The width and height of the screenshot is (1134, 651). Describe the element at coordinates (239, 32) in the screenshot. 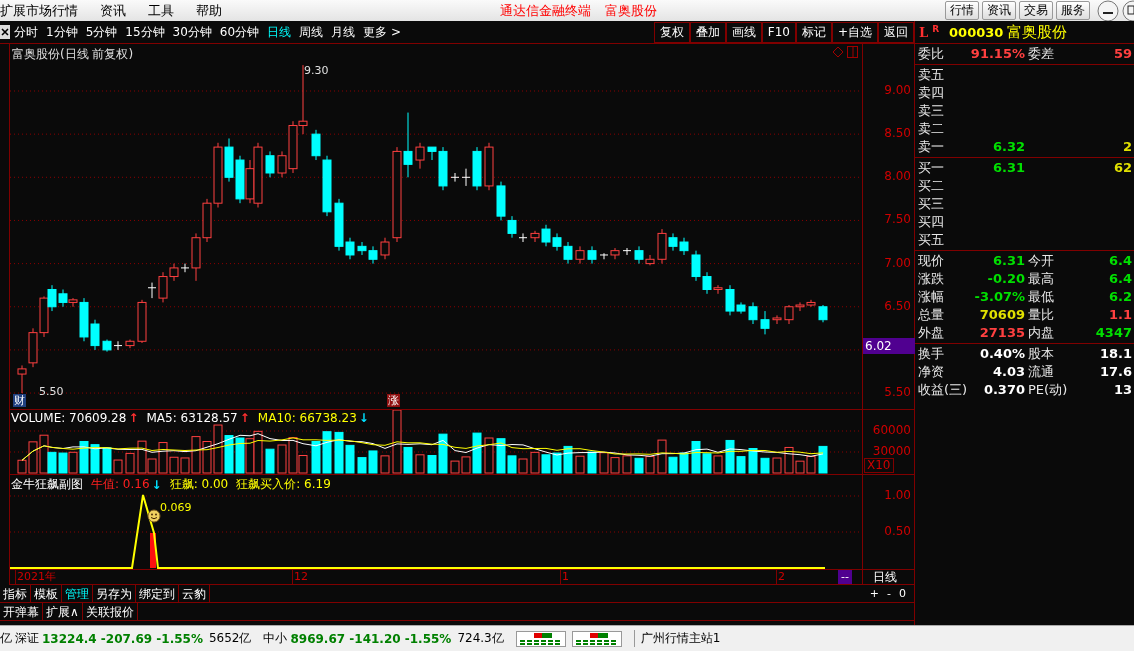

I see `period-tab: 60分钟` at that location.